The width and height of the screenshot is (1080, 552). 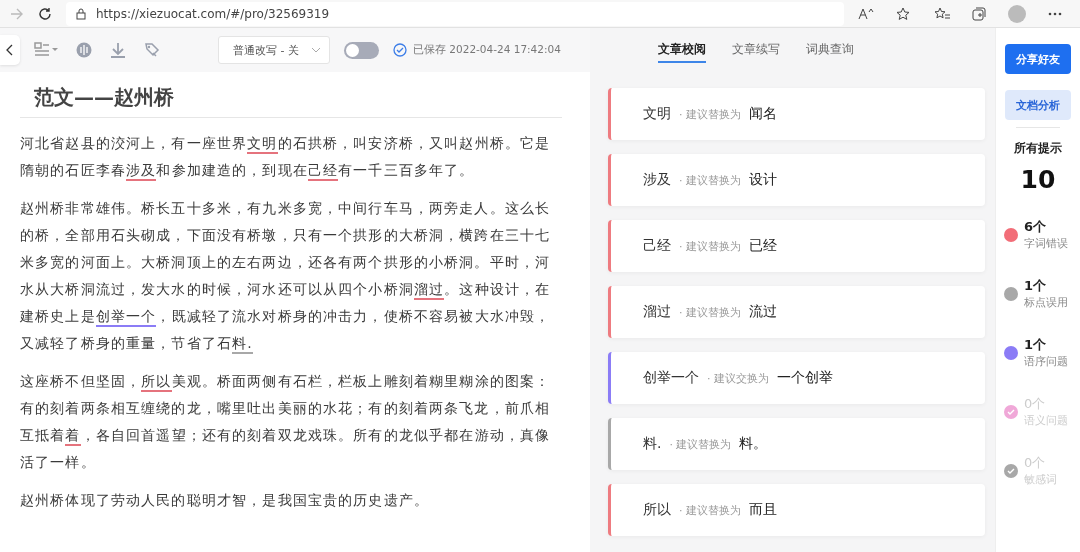 I want to click on tab: 词典查询, so click(x=830, y=50).